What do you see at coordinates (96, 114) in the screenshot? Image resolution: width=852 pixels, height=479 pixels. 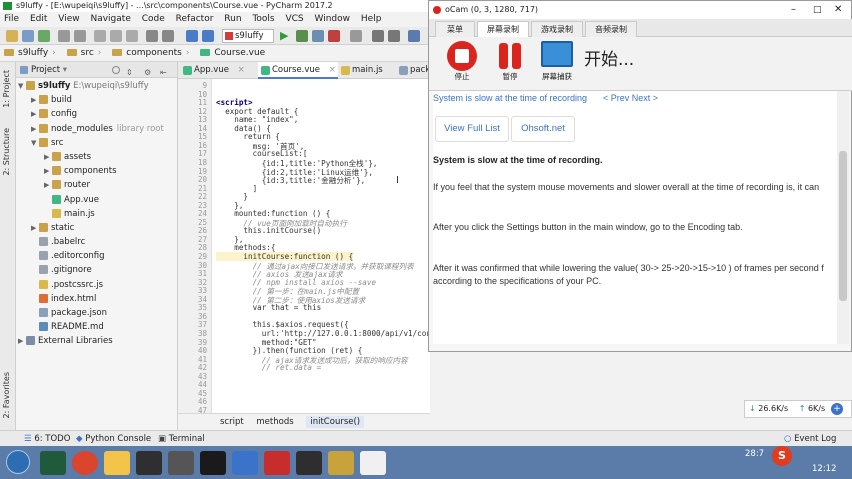 I see `tree-item: ▶ config` at bounding box center [96, 114].